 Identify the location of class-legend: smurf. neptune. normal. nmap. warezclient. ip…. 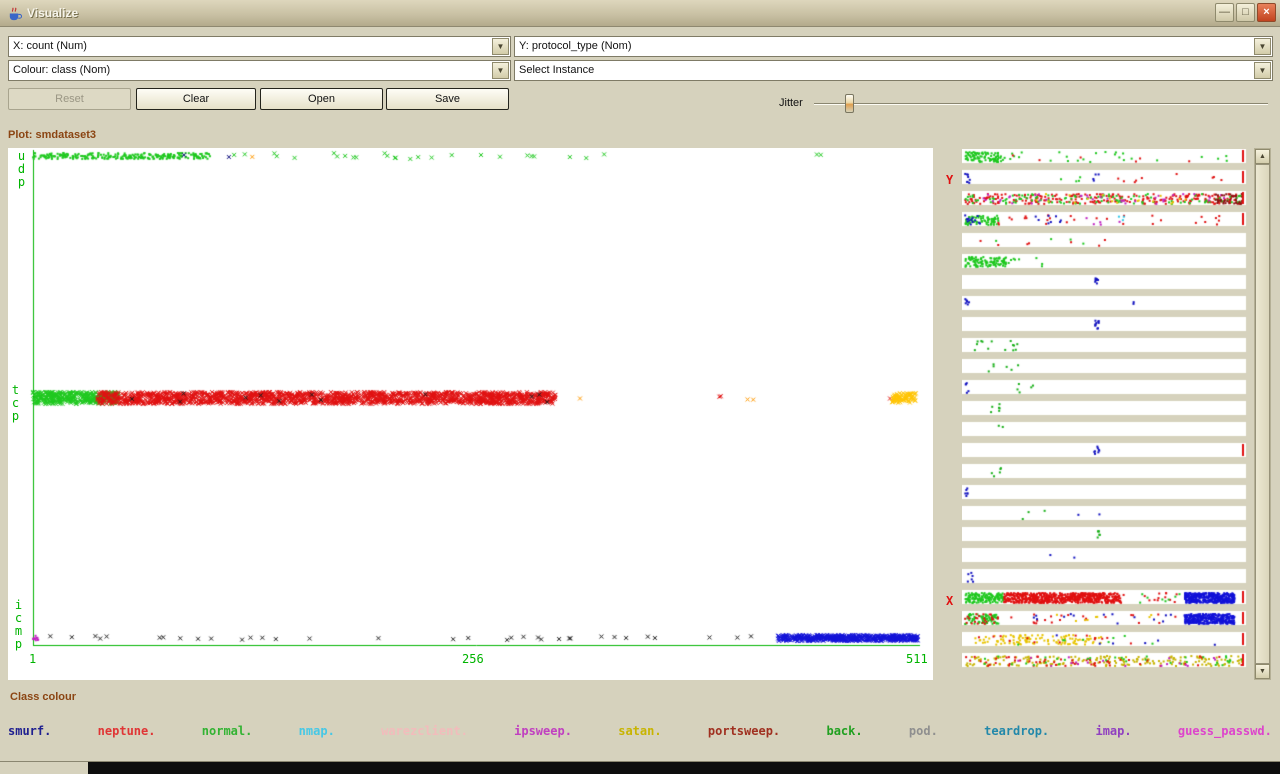
(640, 731).